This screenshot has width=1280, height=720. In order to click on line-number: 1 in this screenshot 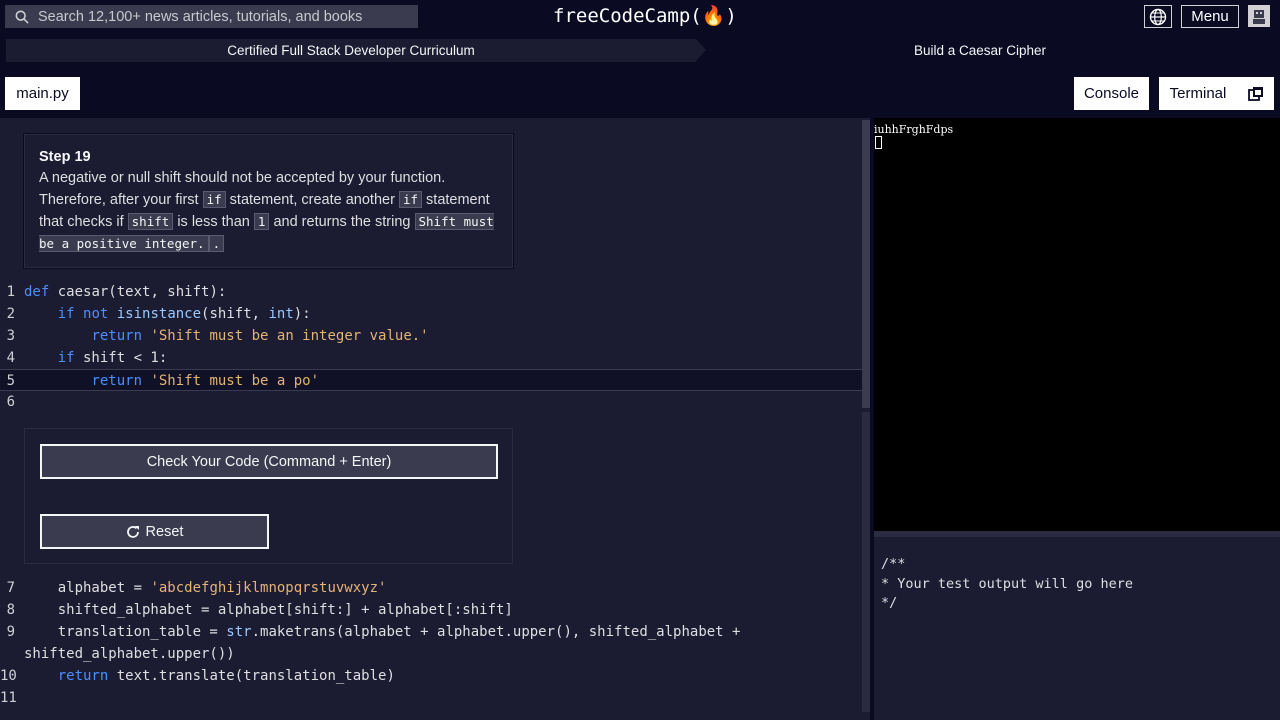, I will do `click(10, 292)`.